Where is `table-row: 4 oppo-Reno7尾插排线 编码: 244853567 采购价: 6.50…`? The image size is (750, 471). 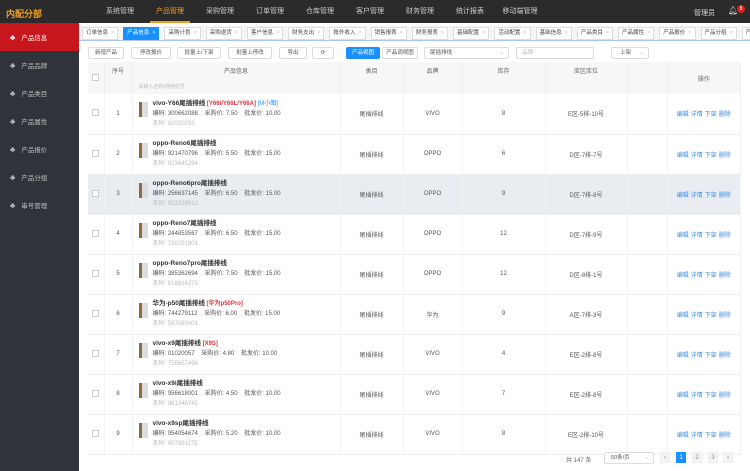 table-row: 4 oppo-Reno7尾插排线 编码: 244853567 采购价: 6.50… is located at coordinates (414, 234).